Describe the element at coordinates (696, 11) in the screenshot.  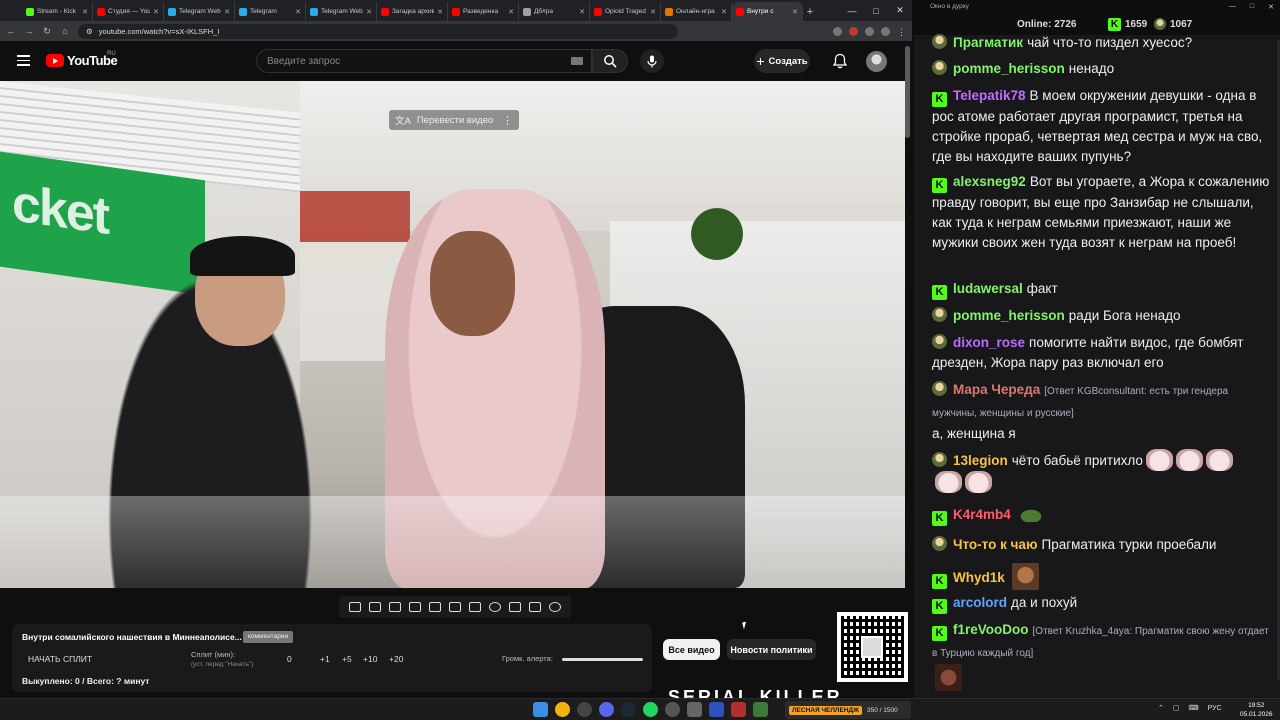
I see `browser-tab: Онлайн-игра ✕` at that location.